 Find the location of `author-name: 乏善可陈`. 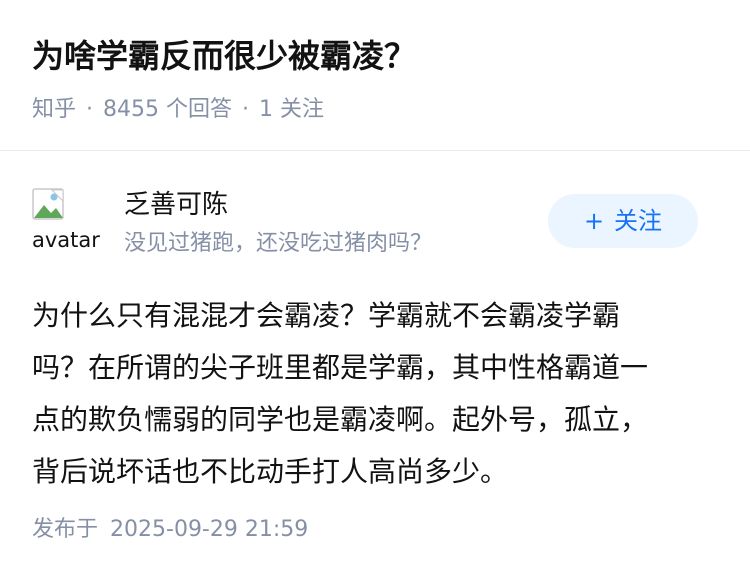

author-name: 乏善可陈 is located at coordinates (176, 205).